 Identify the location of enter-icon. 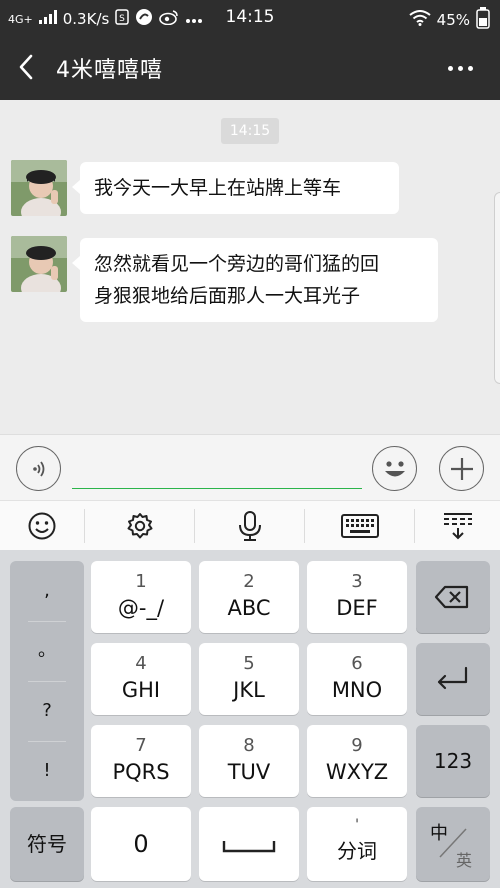
(452, 678).